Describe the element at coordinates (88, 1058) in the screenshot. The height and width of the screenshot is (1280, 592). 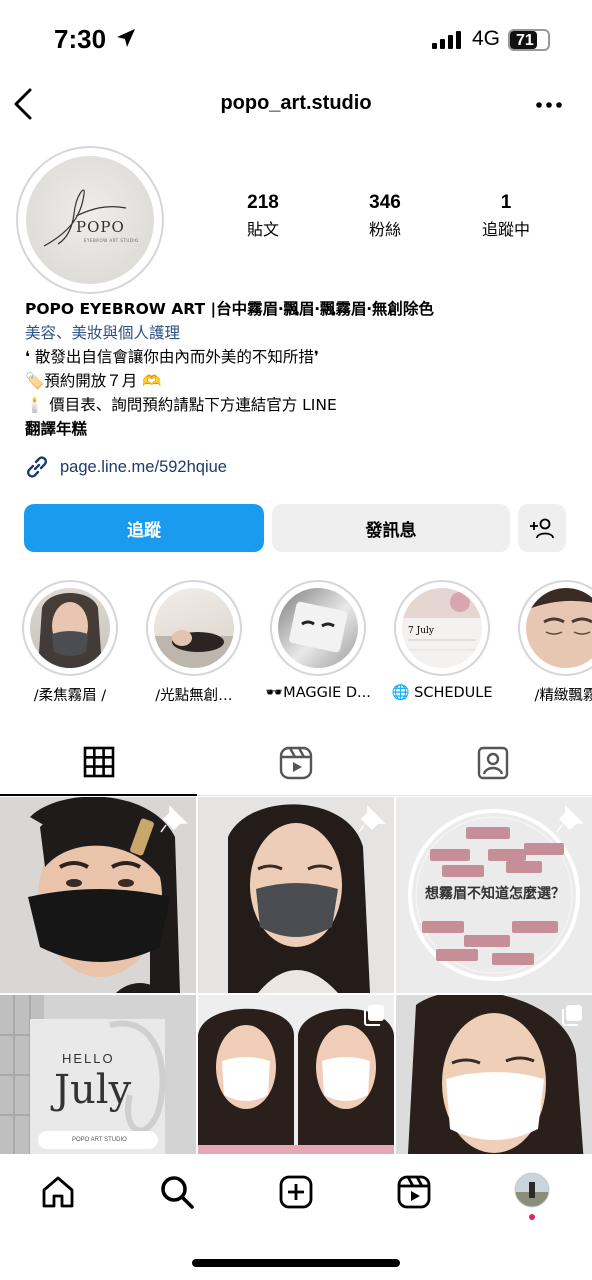
I see `post-hello-text: HELLO` at that location.